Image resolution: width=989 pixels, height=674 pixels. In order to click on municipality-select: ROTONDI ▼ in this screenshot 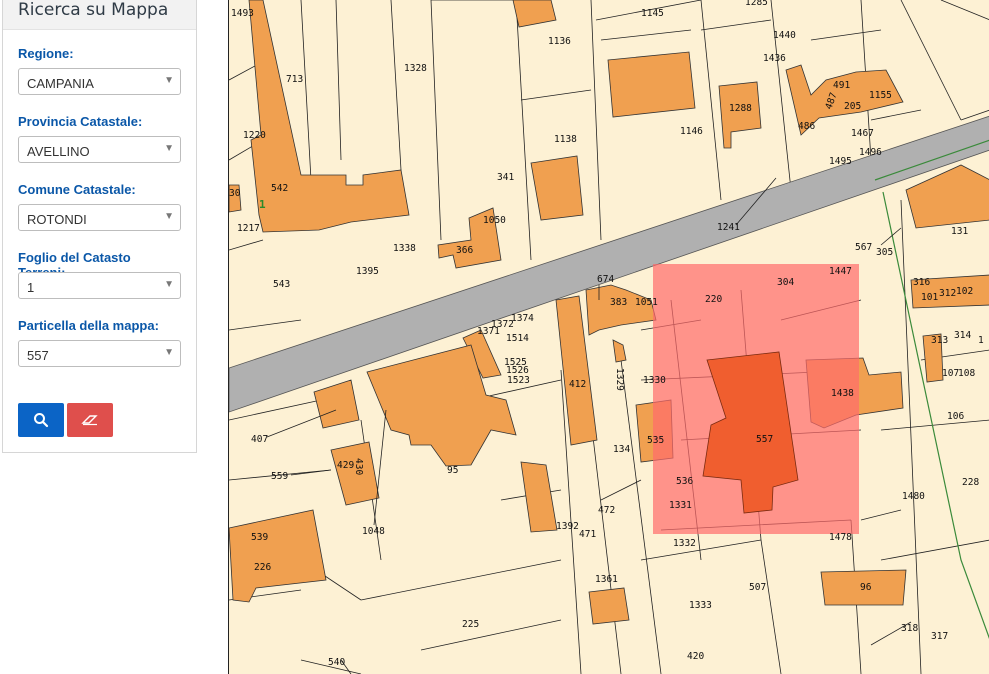, I will do `click(99, 217)`.